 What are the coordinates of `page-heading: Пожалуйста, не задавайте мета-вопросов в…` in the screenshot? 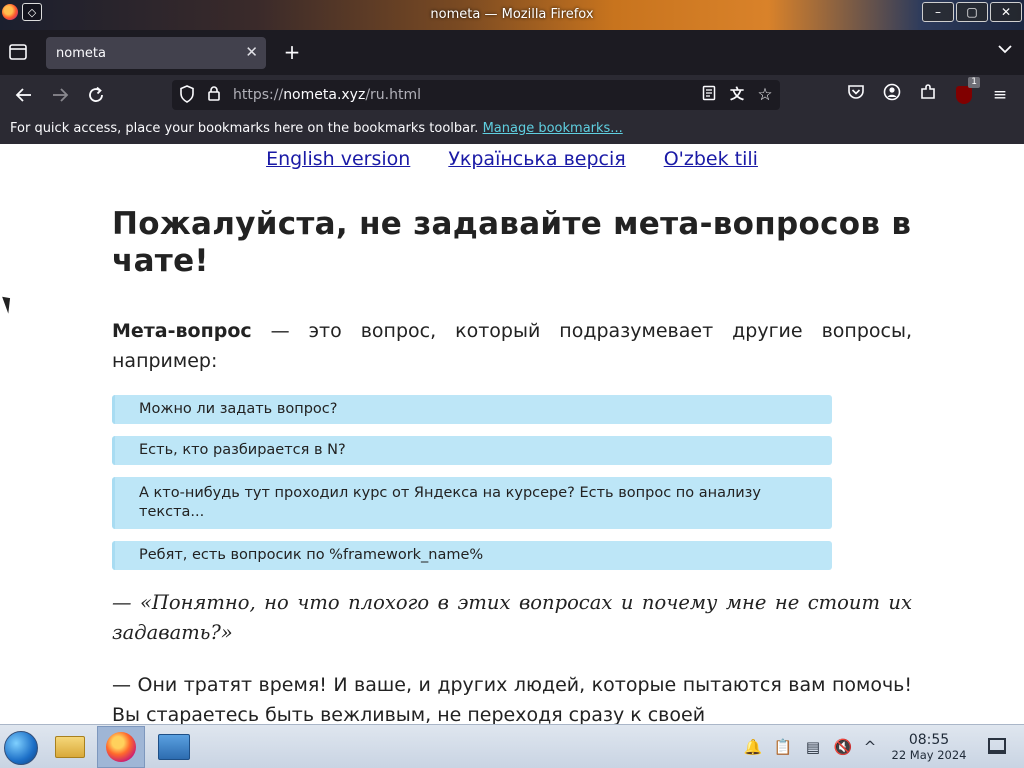 It's located at (512, 242).